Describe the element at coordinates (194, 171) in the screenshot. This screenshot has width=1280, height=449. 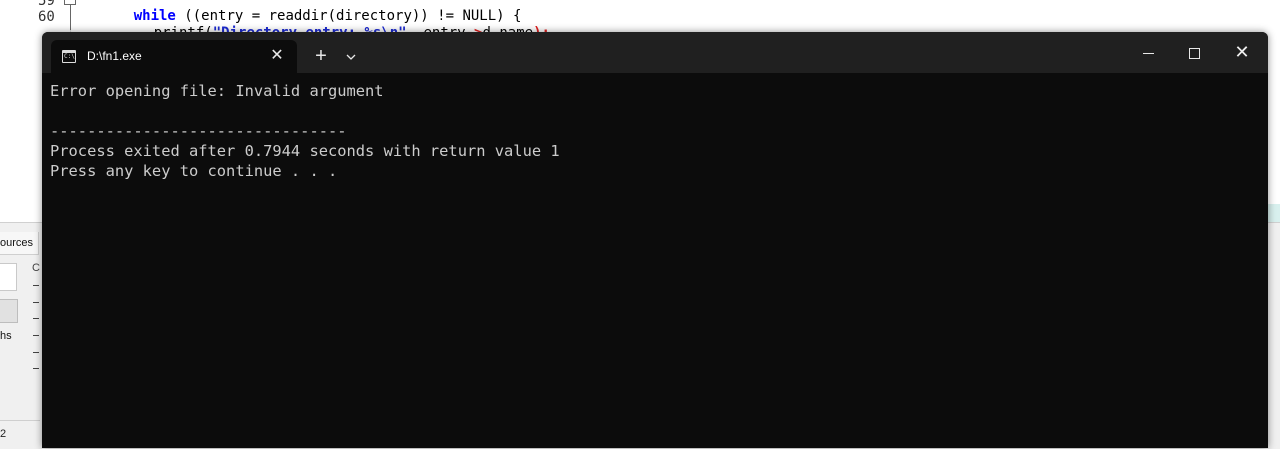
I see `console-line: Press any key to continue . . .` at that location.